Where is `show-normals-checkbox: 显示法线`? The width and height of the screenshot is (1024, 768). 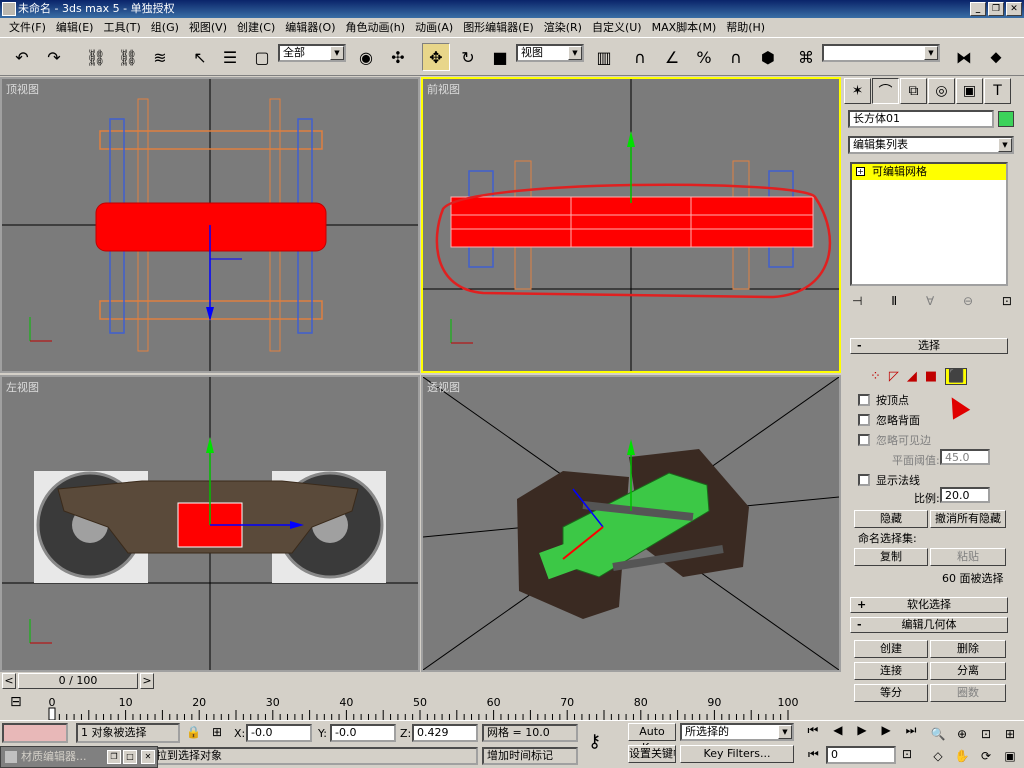 show-normals-checkbox: 显示法线 is located at coordinates (889, 480).